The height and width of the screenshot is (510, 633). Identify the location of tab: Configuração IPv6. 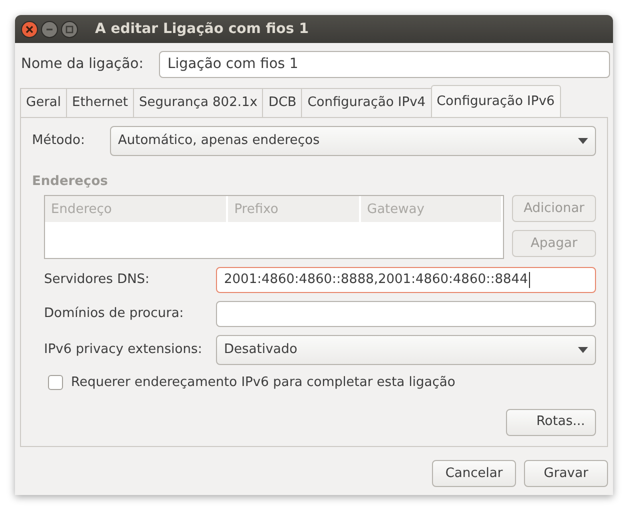
(495, 100).